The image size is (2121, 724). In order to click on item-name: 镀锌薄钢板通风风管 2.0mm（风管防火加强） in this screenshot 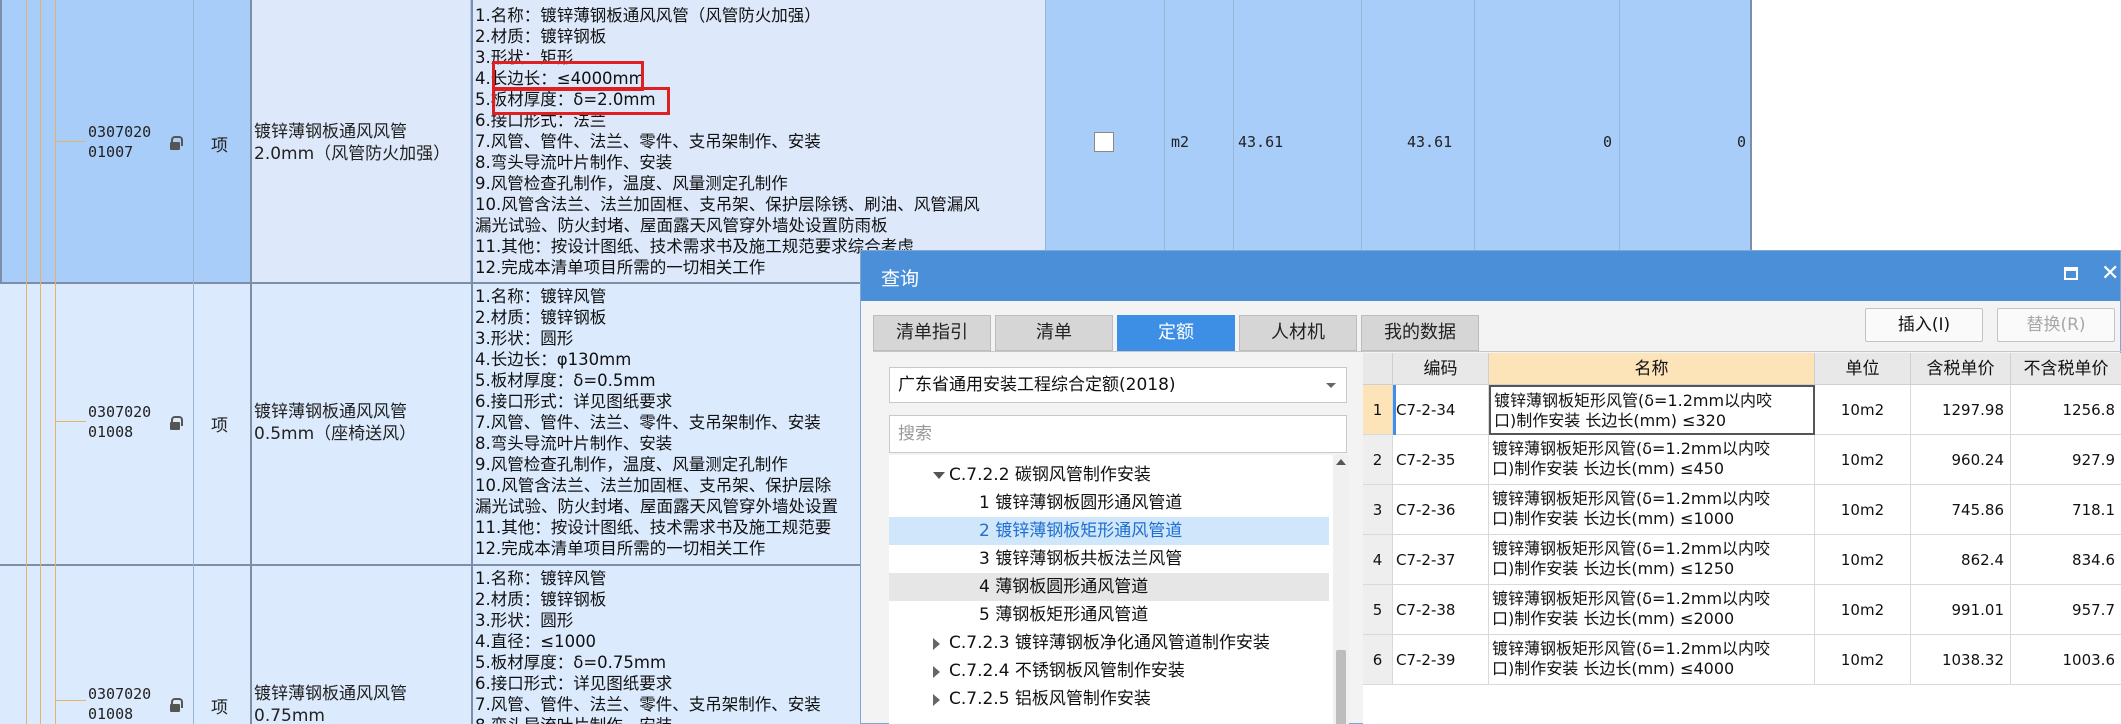, I will do `click(352, 143)`.